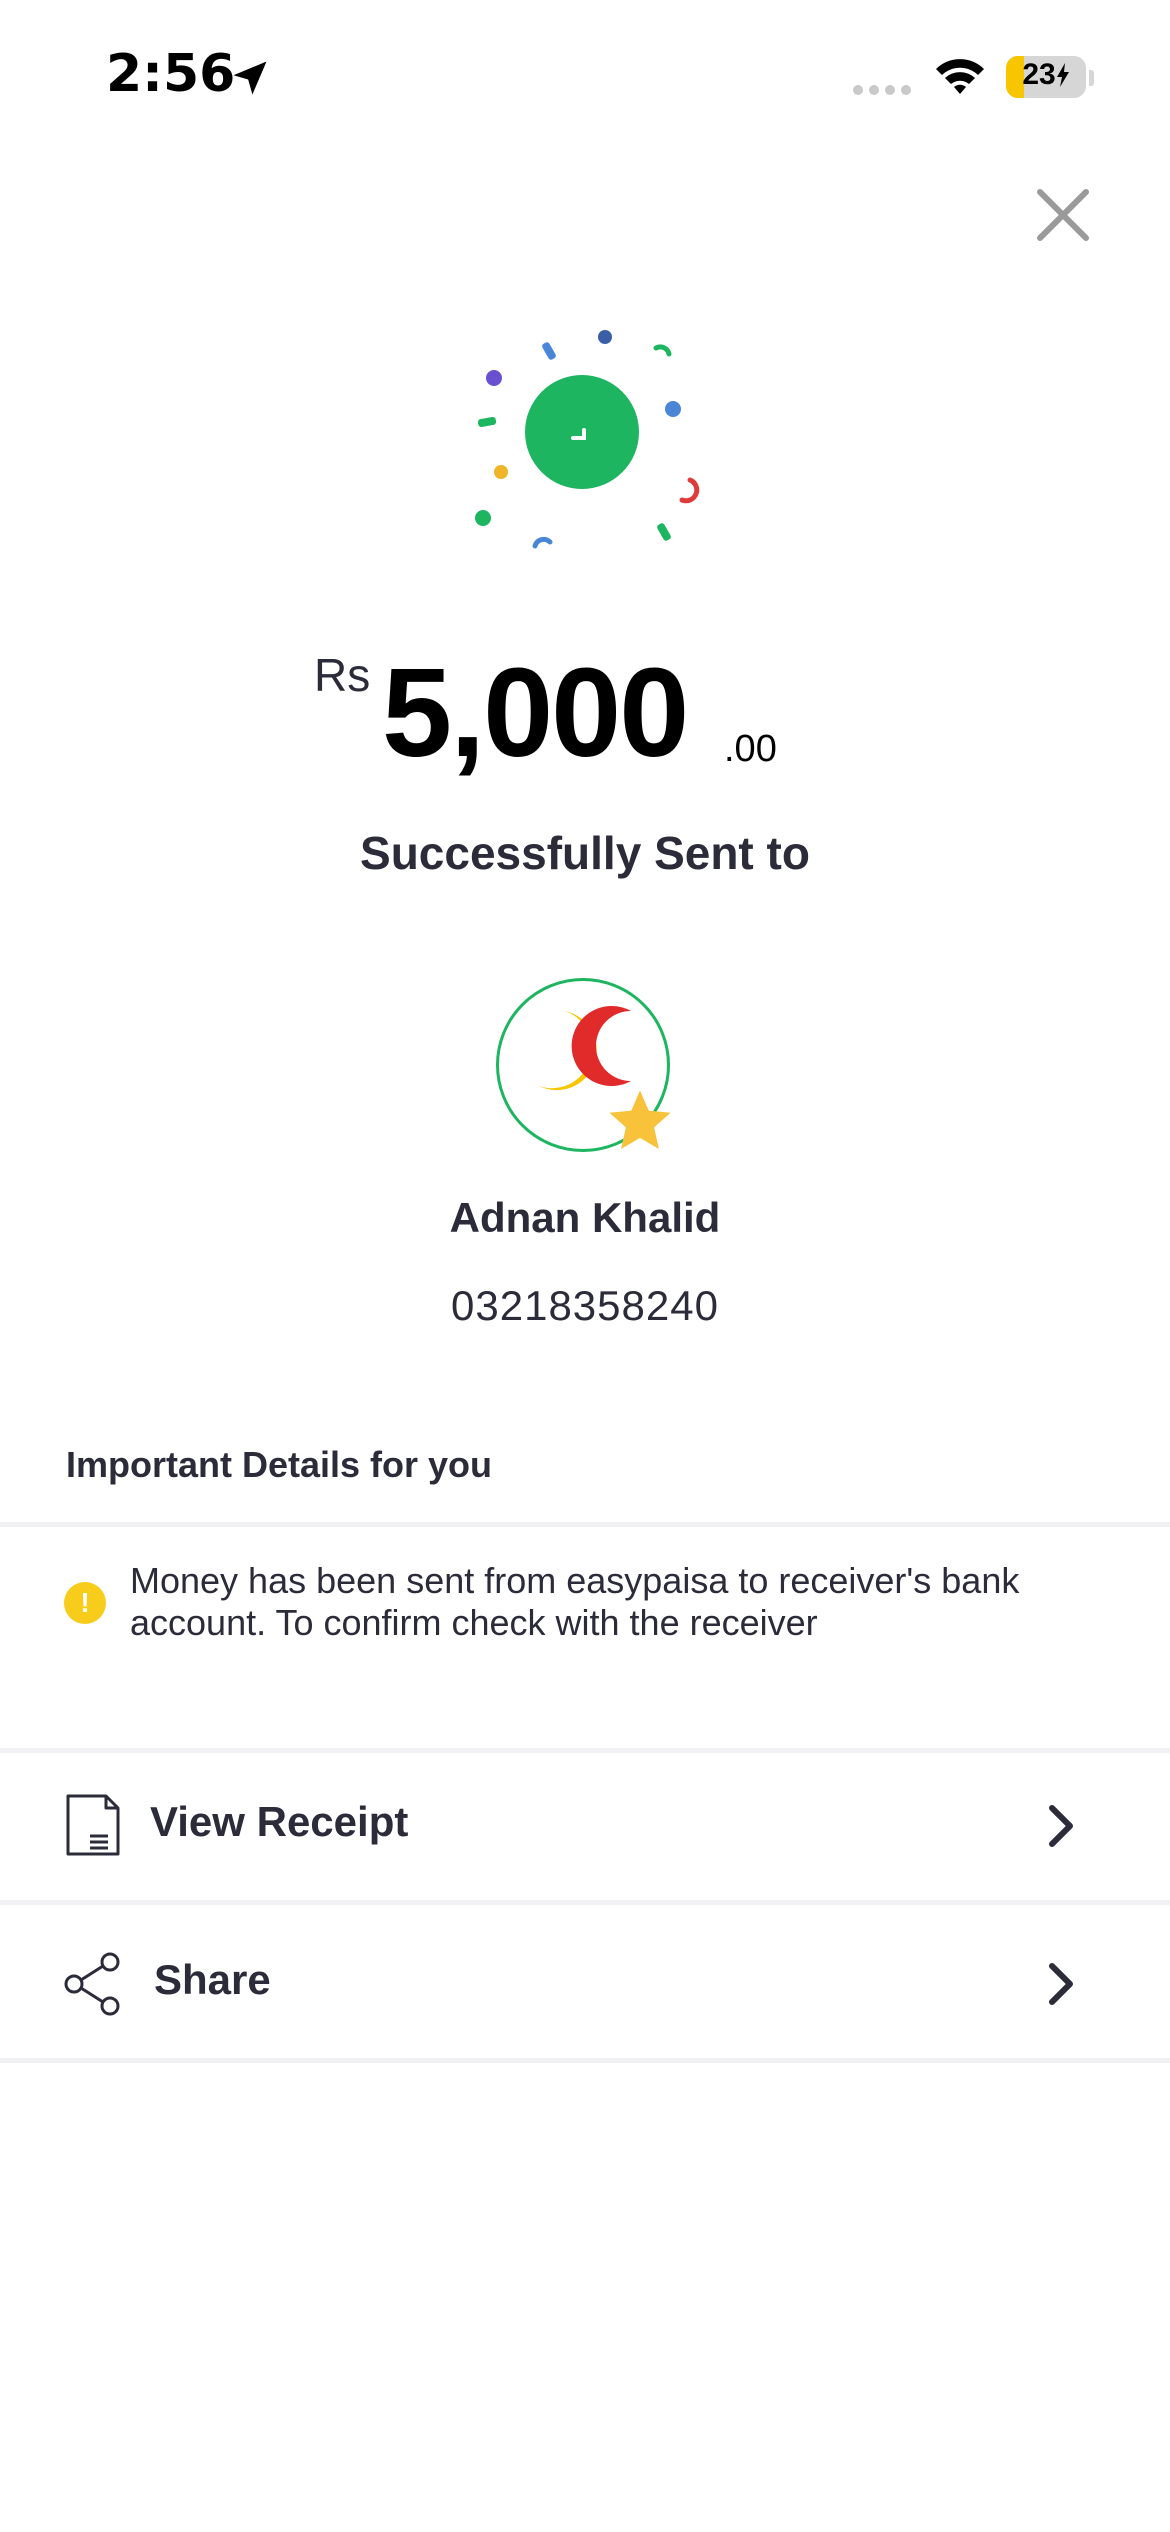  I want to click on warning-icon: !, so click(85, 1603).